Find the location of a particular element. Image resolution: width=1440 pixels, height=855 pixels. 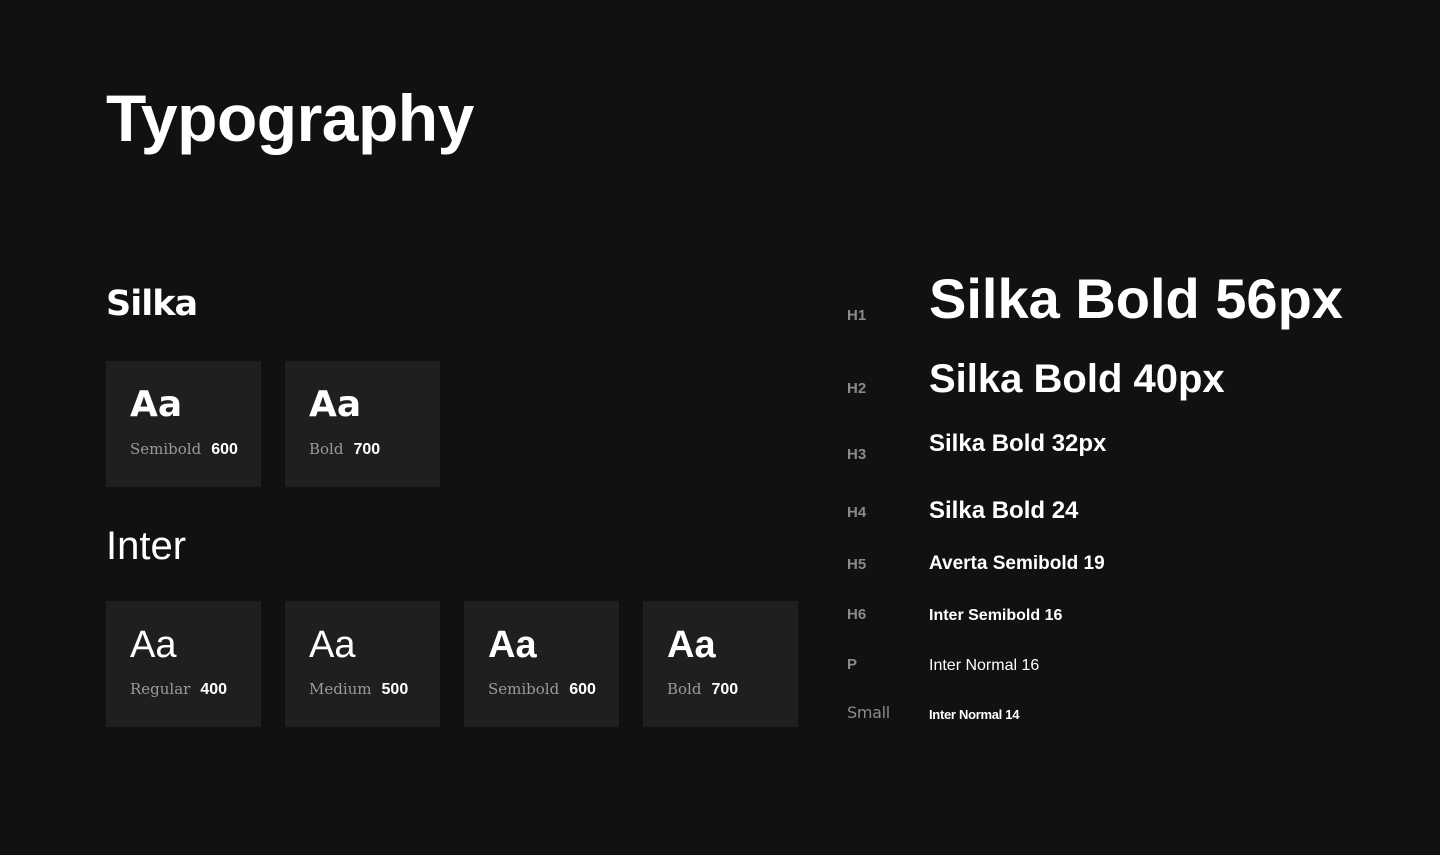

scale-sample-h6: Inter Semibold 16 is located at coordinates (996, 615).